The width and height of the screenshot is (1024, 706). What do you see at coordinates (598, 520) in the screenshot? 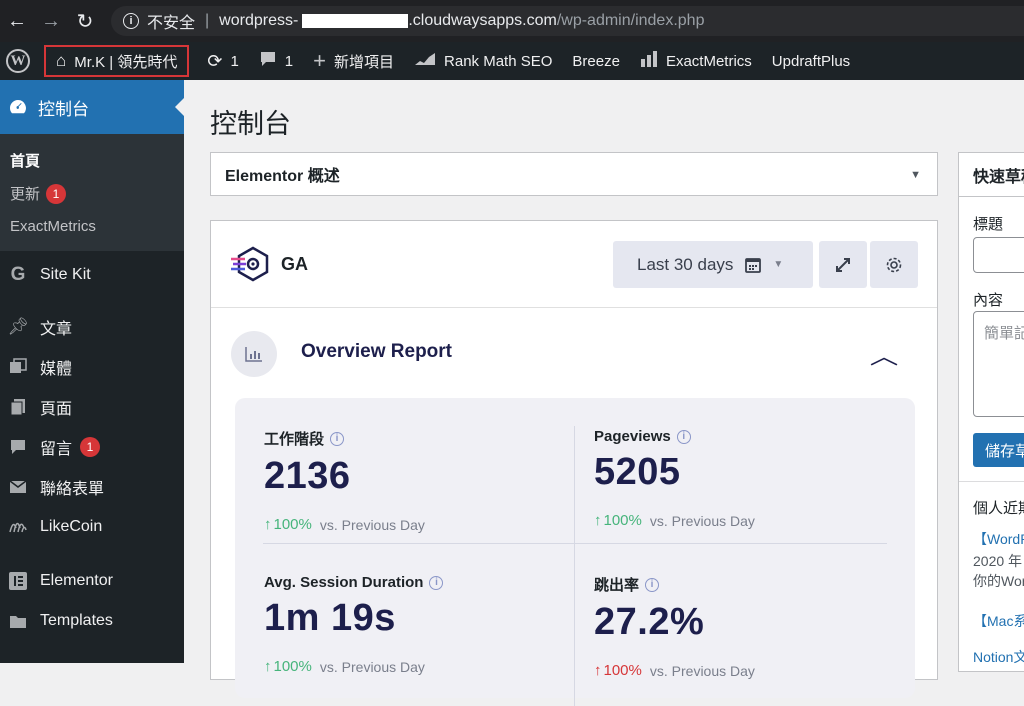
I see `arrow-up-icon: ↑` at bounding box center [598, 520].